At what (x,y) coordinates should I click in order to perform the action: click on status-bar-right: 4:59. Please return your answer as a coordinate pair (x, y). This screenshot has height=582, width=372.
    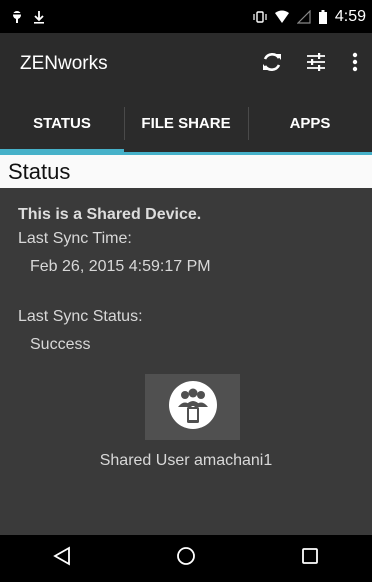
    Looking at the image, I should click on (309, 17).